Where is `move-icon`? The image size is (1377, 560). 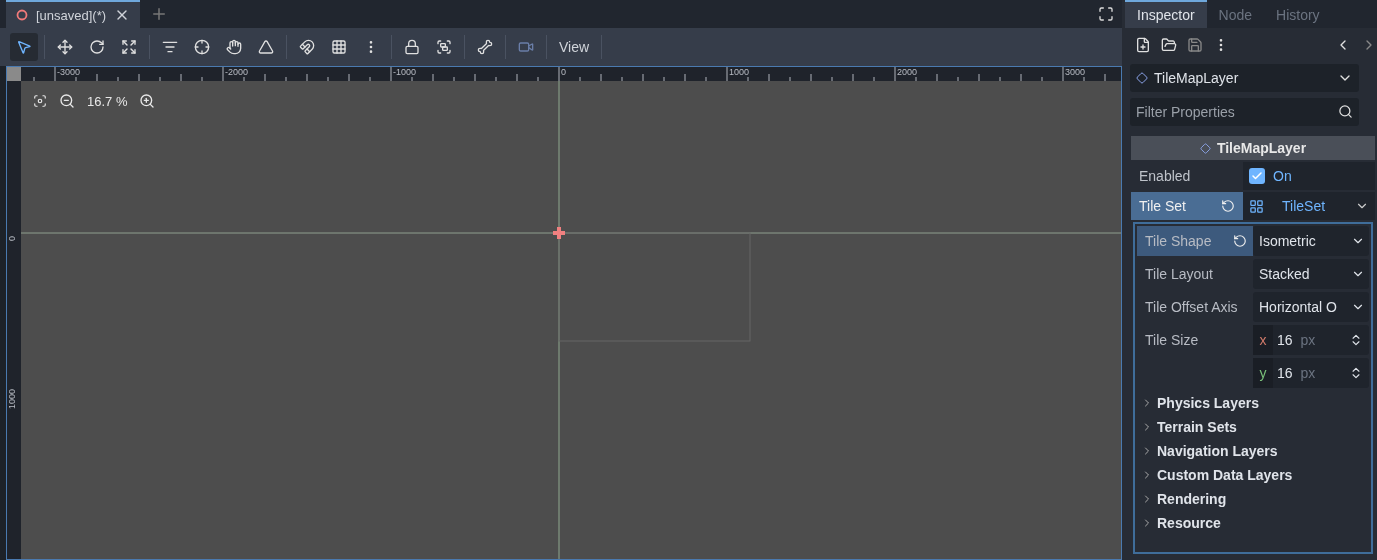
move-icon is located at coordinates (65, 47).